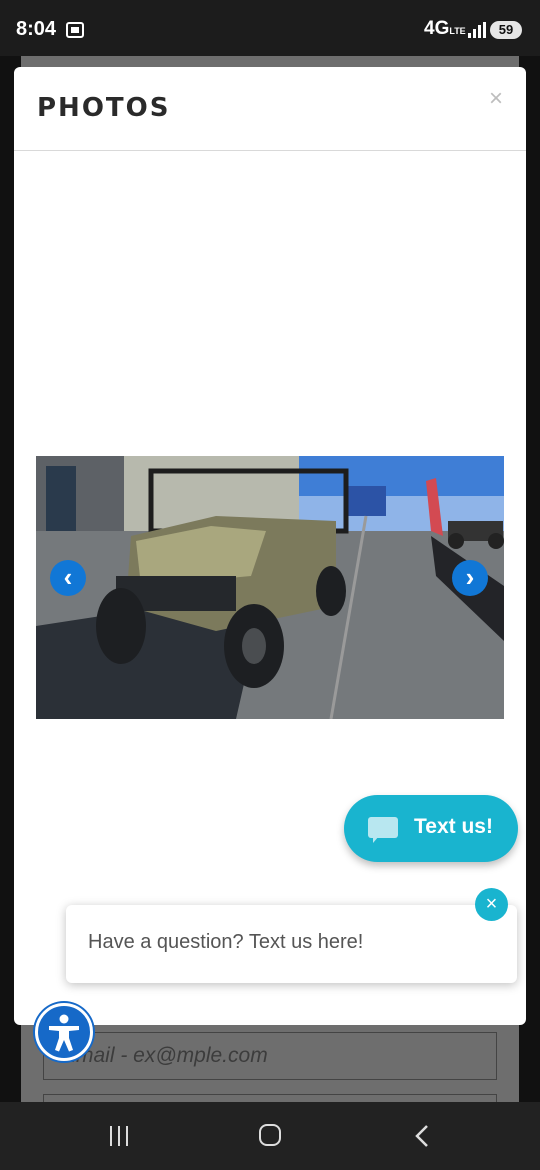 This screenshot has height=1170, width=540. I want to click on network-indicator: 4GLTE, so click(445, 29).